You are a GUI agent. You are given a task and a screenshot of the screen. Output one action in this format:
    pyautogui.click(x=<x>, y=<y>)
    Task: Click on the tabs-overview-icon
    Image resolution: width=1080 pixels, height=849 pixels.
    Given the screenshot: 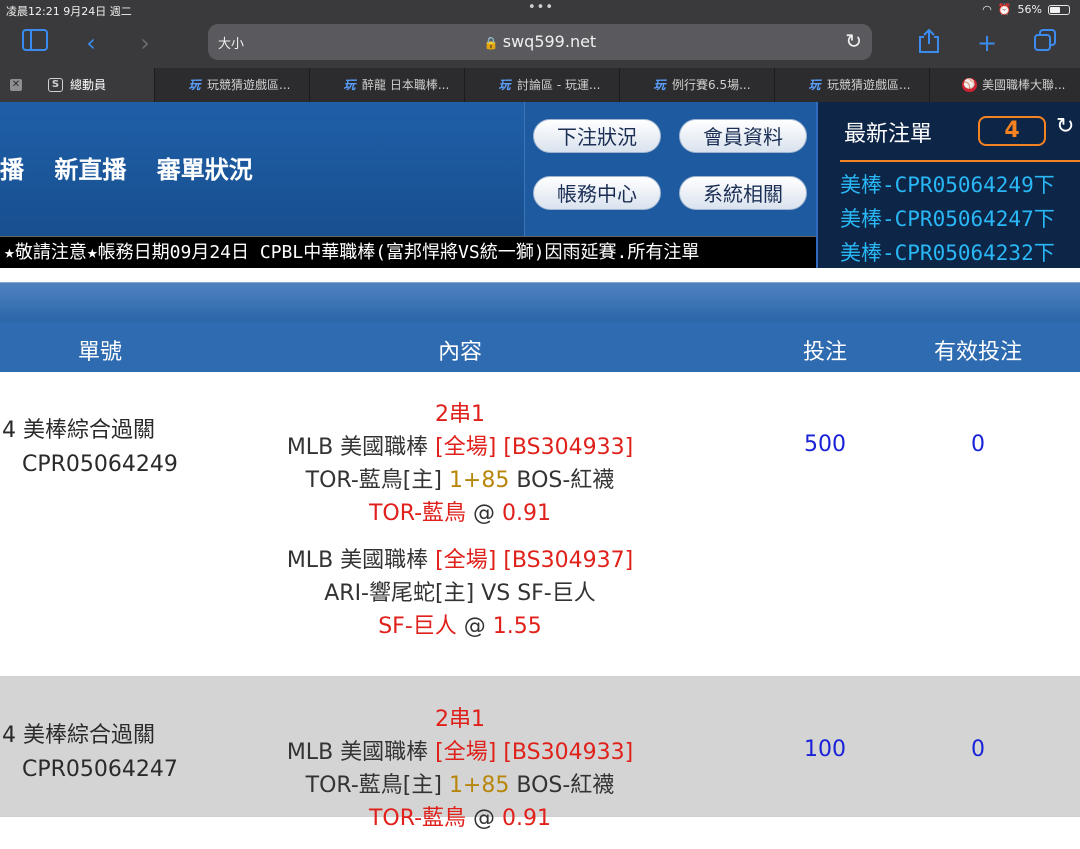 What is the action you would take?
    pyautogui.click(x=1045, y=43)
    